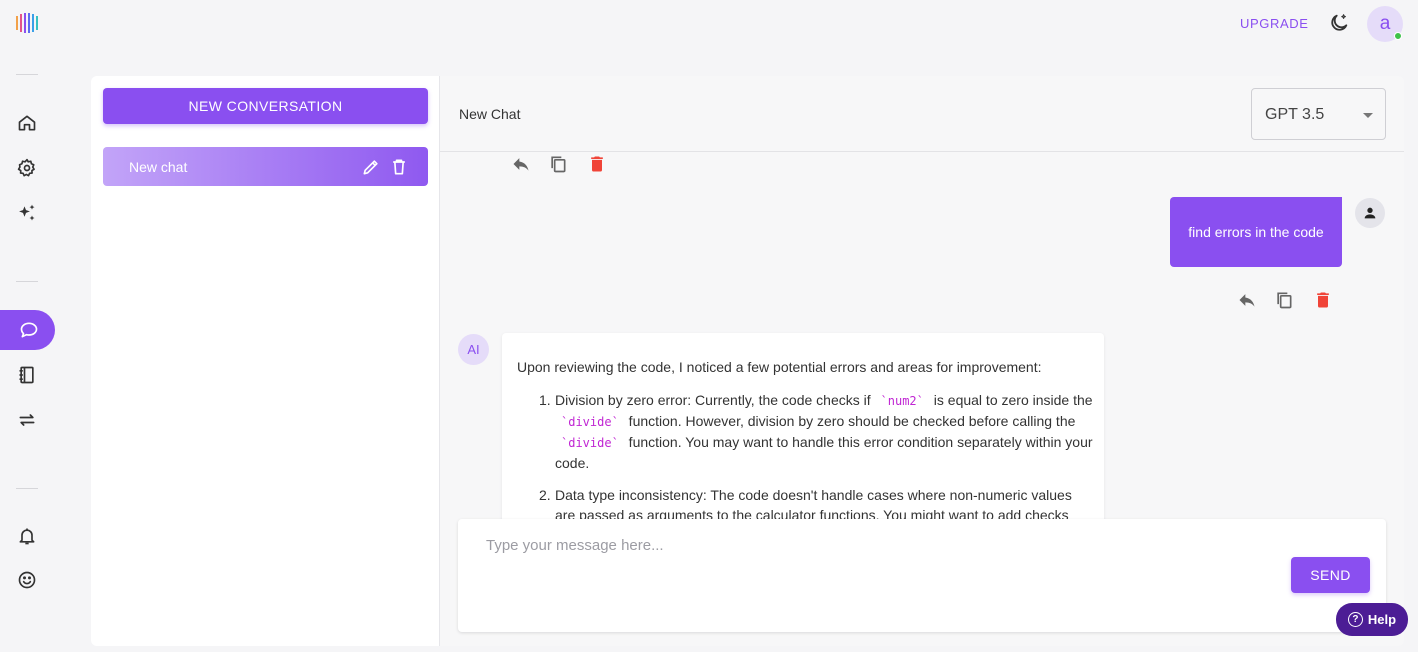  Describe the element at coordinates (27, 536) in the screenshot. I see `bell-icon` at that location.